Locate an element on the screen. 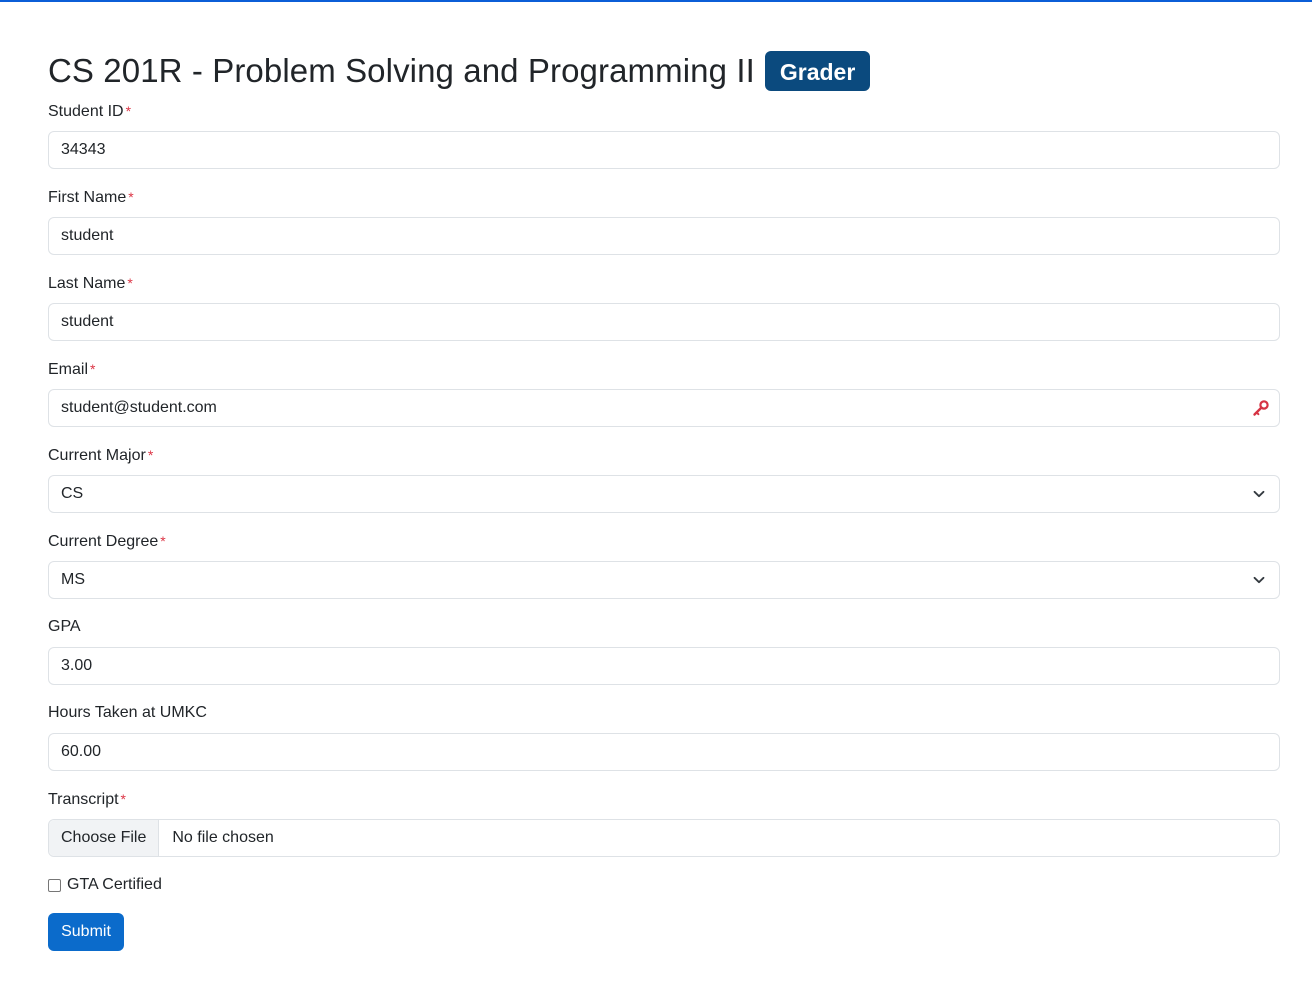 The image size is (1312, 1008). choose-file-button: Choose File is located at coordinates (104, 838).